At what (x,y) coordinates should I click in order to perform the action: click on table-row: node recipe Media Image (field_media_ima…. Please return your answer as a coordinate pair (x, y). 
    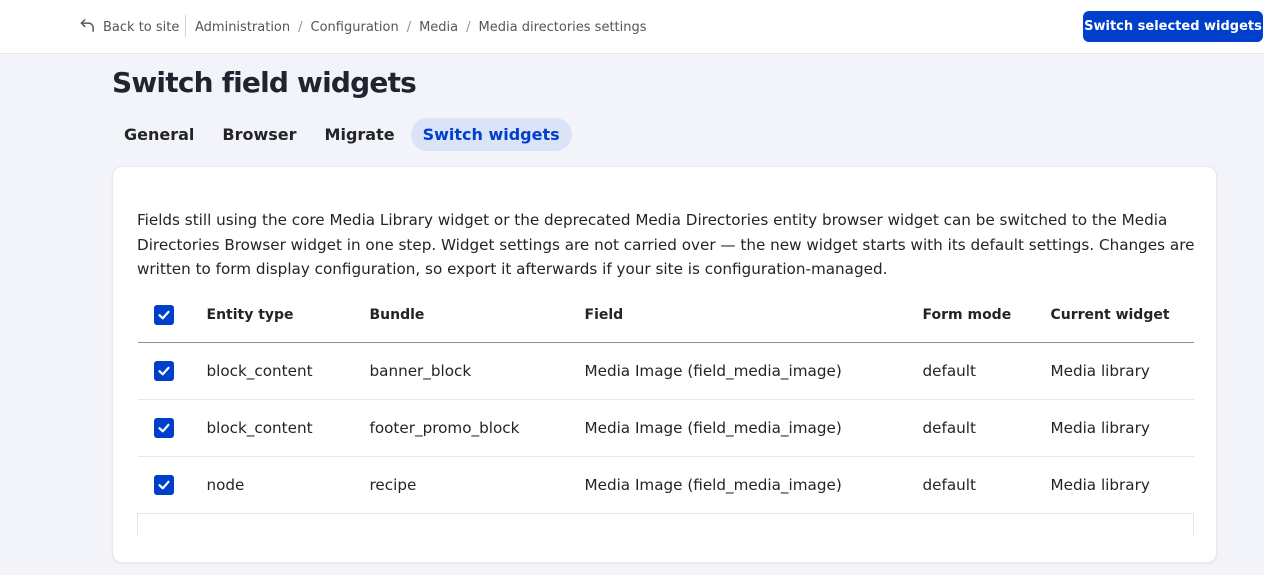
    Looking at the image, I should click on (665, 485).